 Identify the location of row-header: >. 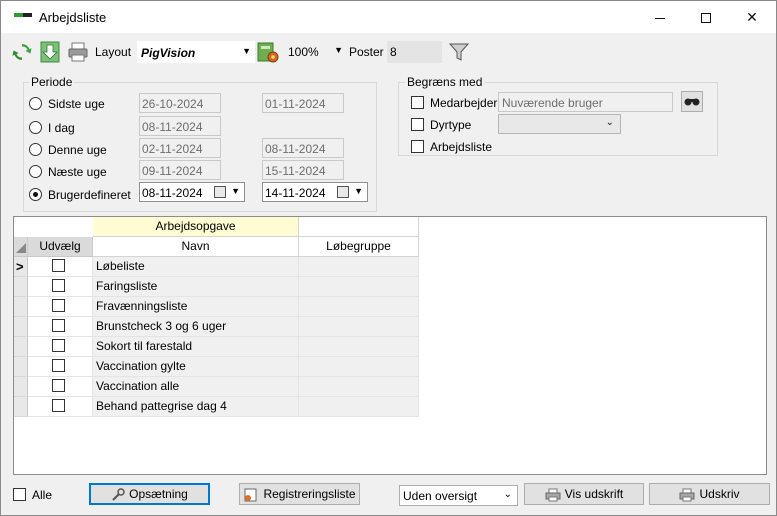
(21, 267).